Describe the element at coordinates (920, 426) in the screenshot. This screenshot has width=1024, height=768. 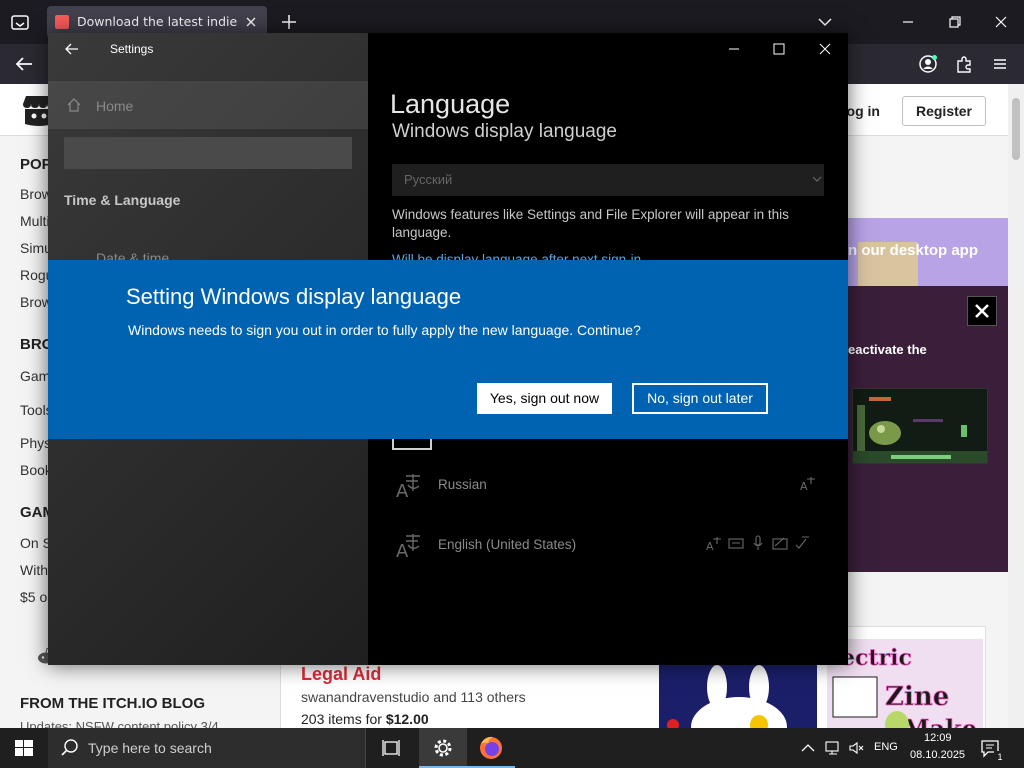
I see `game-screenshot` at that location.